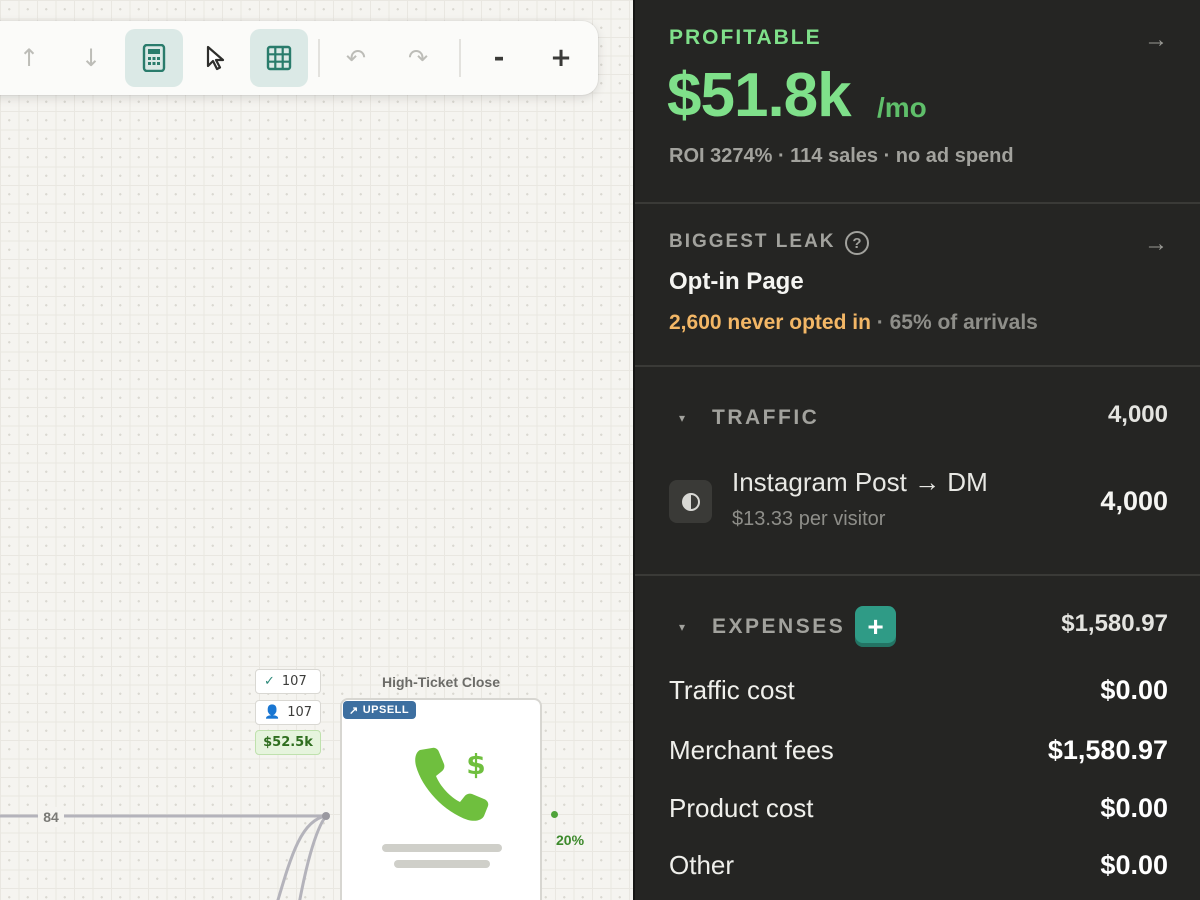 The width and height of the screenshot is (1200, 900). I want to click on phone-dollar-icon: $, so click(452, 784).